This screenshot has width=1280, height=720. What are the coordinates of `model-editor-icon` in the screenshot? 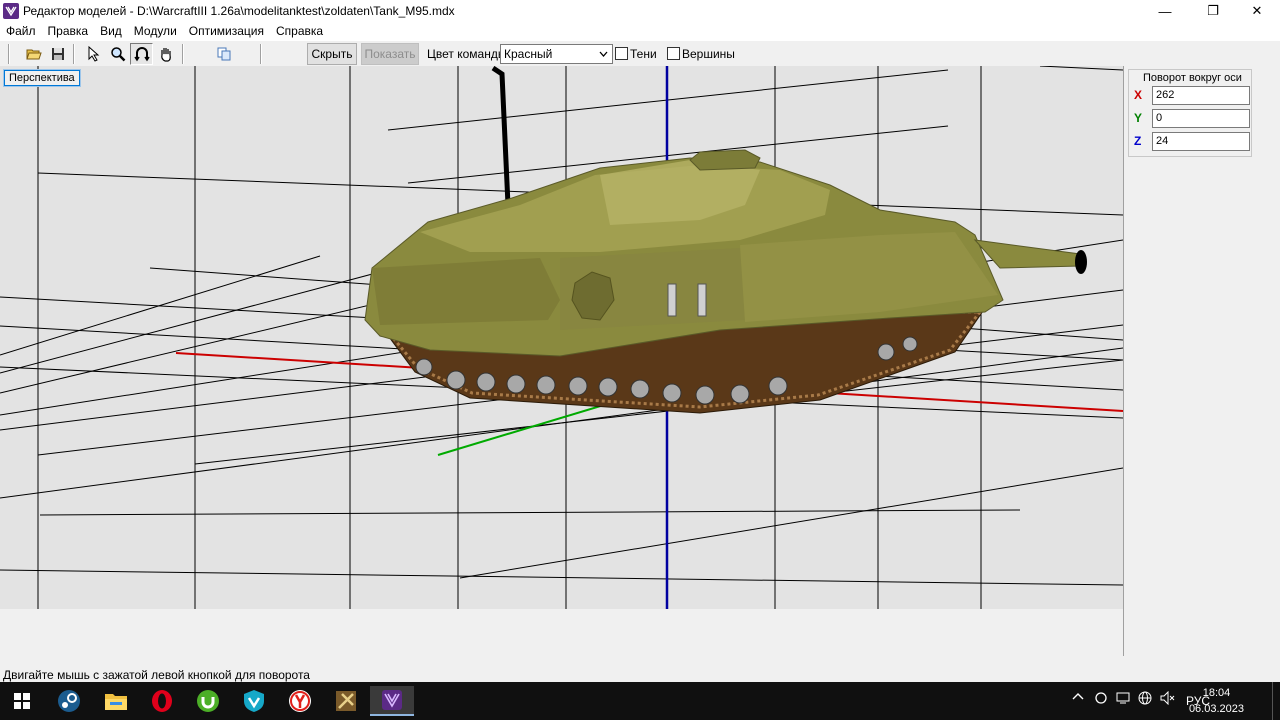 It's located at (392, 700).